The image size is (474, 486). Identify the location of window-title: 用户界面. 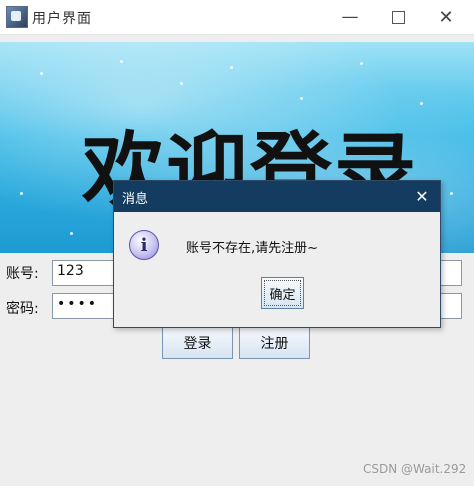
(62, 19).